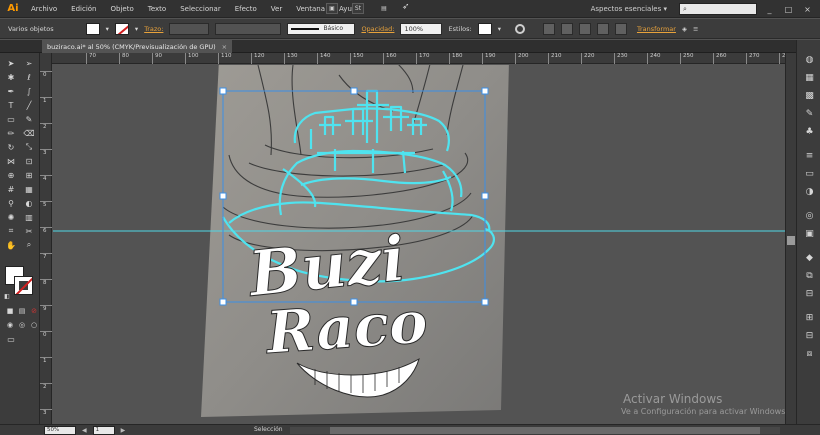 The height and width of the screenshot is (435, 820). Describe the element at coordinates (276, 9) in the screenshot. I see `menu-ver: Ver` at that location.